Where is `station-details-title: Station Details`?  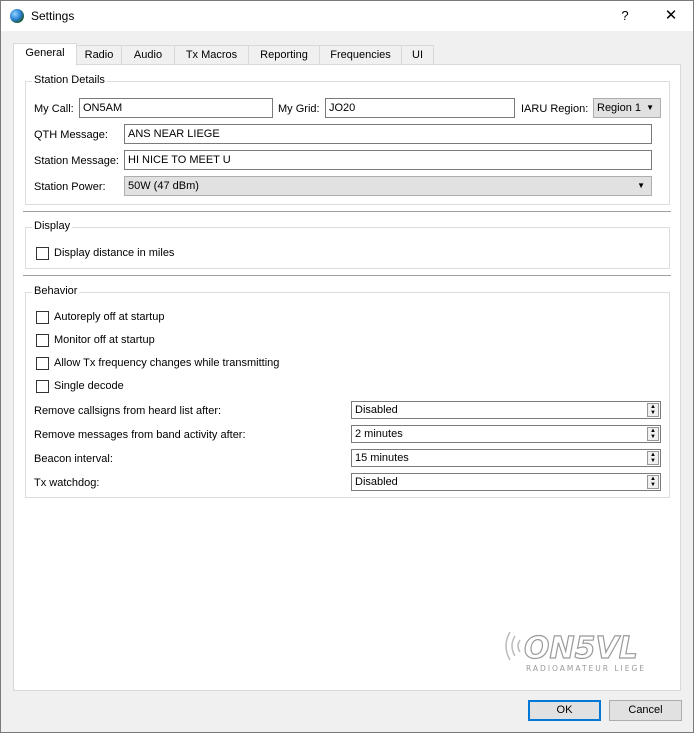
station-details-title: Station Details is located at coordinates (69, 80).